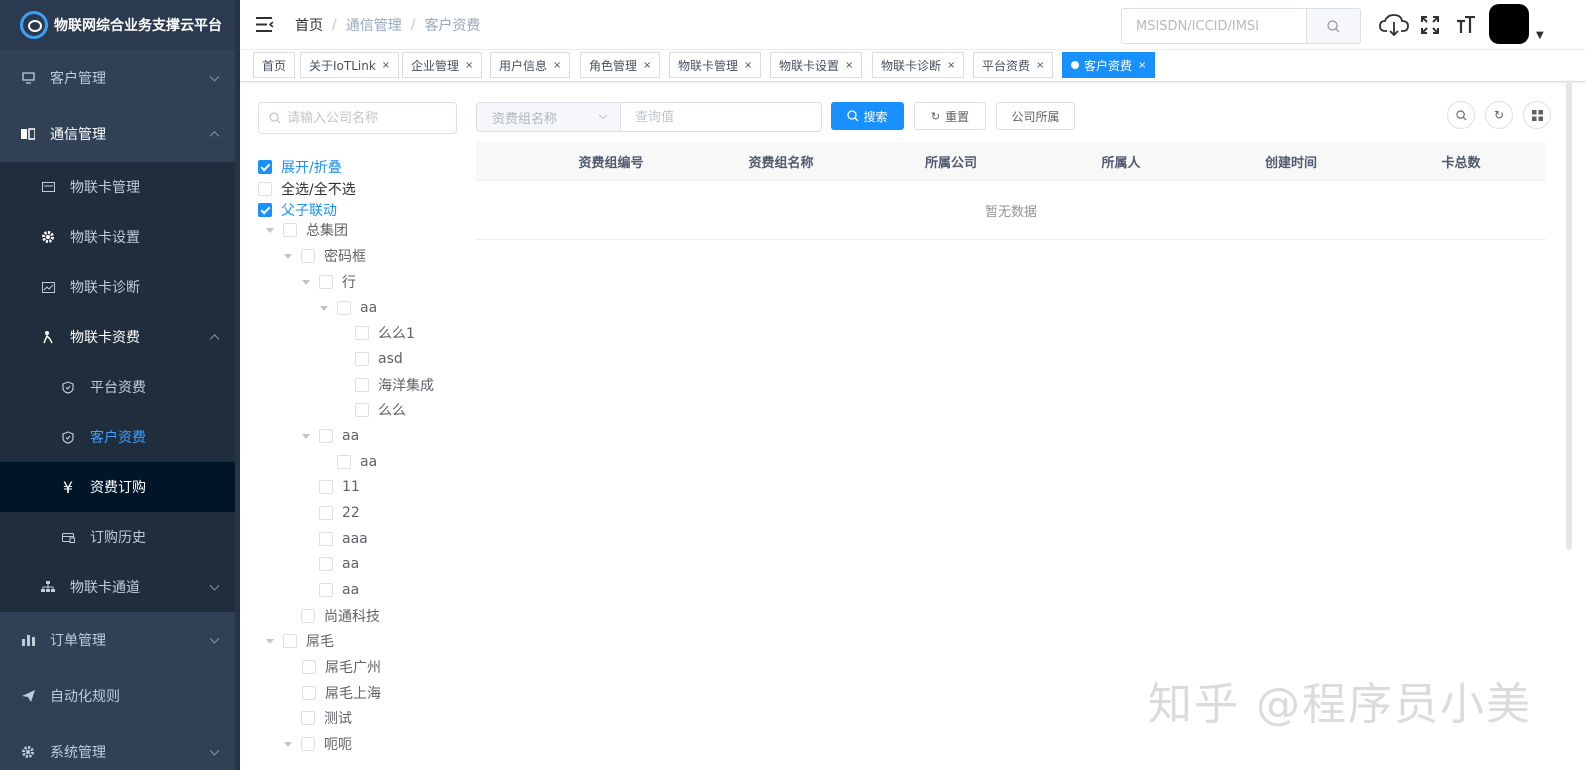 The width and height of the screenshot is (1586, 770). What do you see at coordinates (370, 359) in the screenshot?
I see `tree-node: asd` at bounding box center [370, 359].